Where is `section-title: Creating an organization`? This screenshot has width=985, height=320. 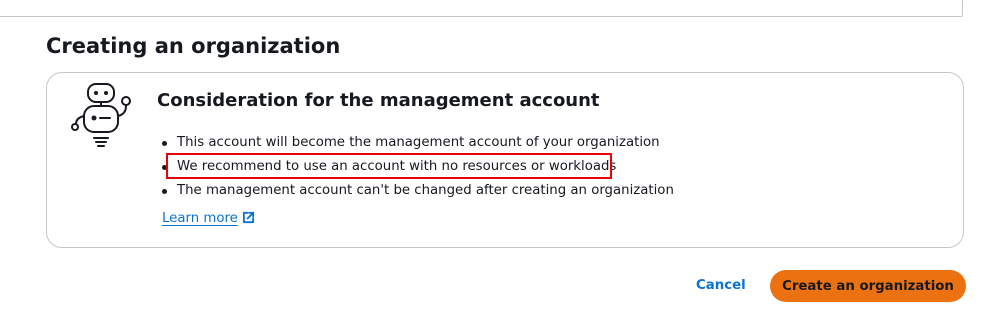
section-title: Creating an organization is located at coordinates (193, 46).